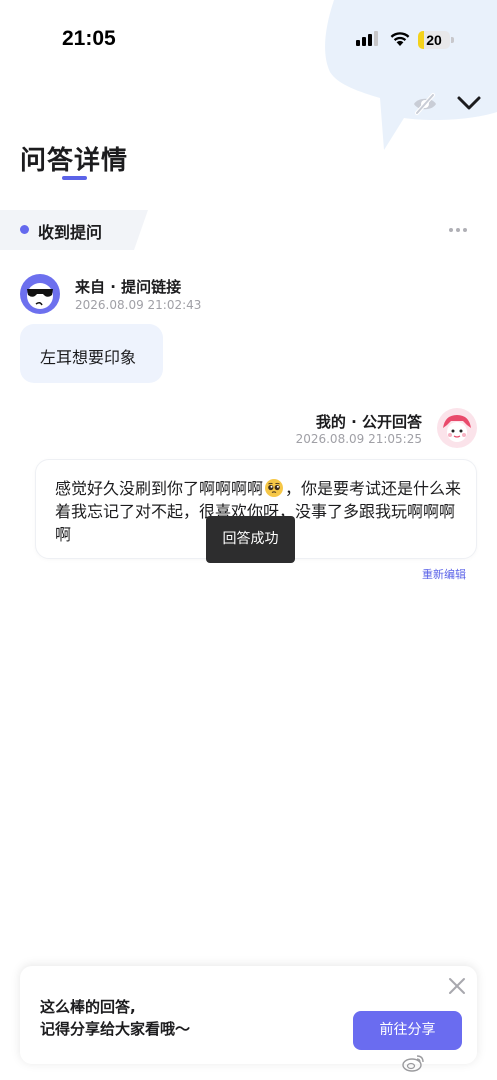  What do you see at coordinates (24, 229) in the screenshot?
I see `section-dot` at bounding box center [24, 229].